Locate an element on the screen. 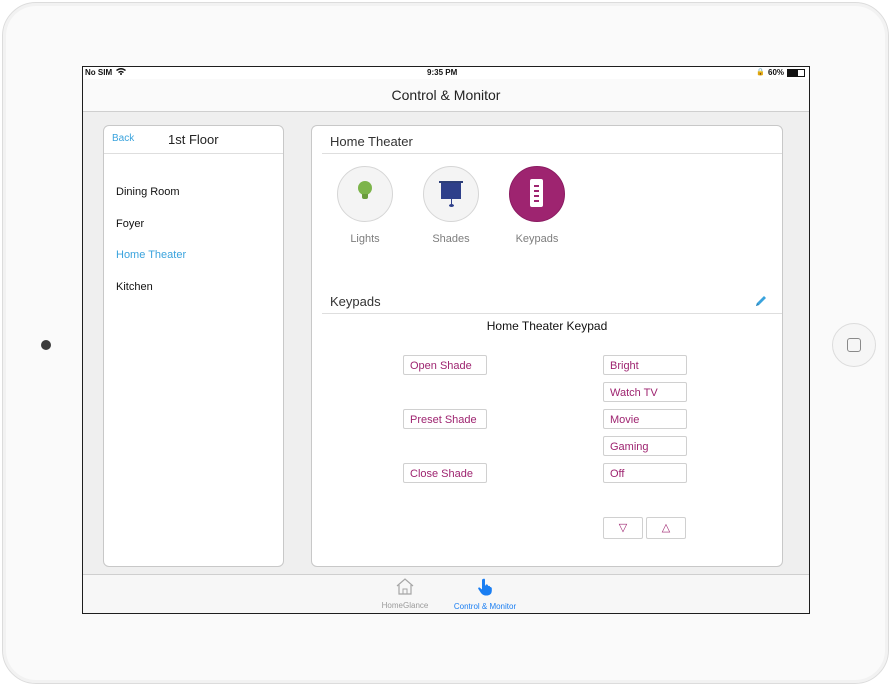  keypads-circle is located at coordinates (537, 194).